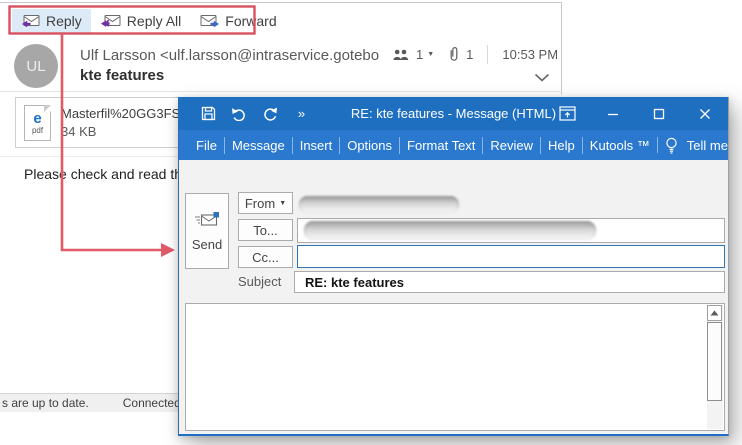 This screenshot has height=445, width=742. I want to click on sync-status-text: s are up to date., so click(45, 403).